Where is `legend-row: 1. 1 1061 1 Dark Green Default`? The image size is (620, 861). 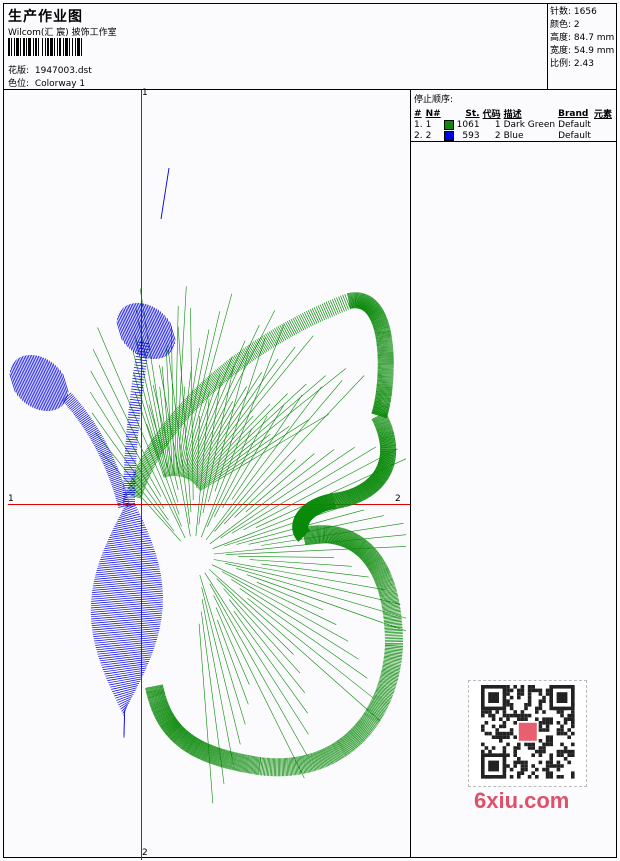
legend-row: 1. 1 1061 1 Dark Green Default is located at coordinates (514, 125).